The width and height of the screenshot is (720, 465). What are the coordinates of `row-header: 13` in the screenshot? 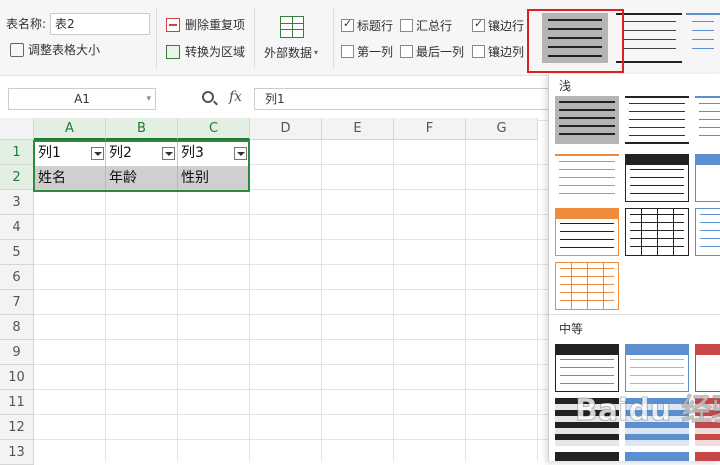 It's located at (17, 452).